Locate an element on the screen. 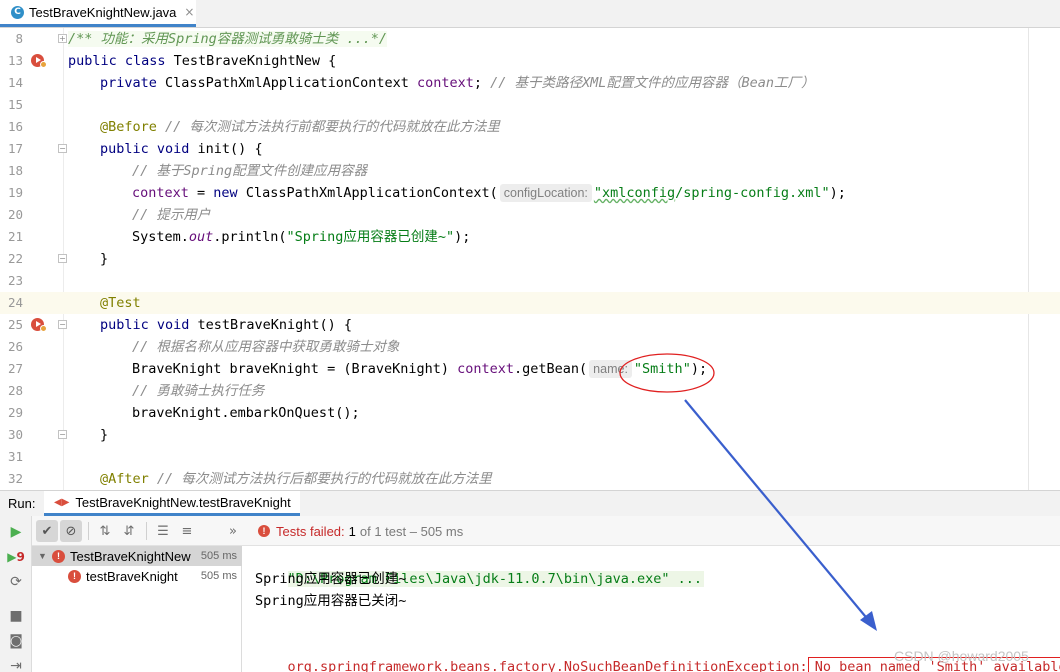 The width and height of the screenshot is (1060, 672). test-method-time: 505 ms is located at coordinates (218, 576).